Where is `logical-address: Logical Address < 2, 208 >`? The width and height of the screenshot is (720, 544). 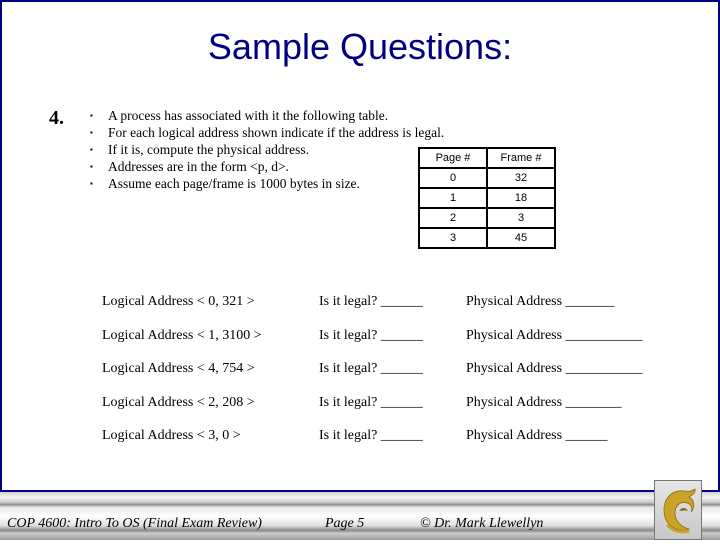 logical-address: Logical Address < 2, 208 > is located at coordinates (178, 402).